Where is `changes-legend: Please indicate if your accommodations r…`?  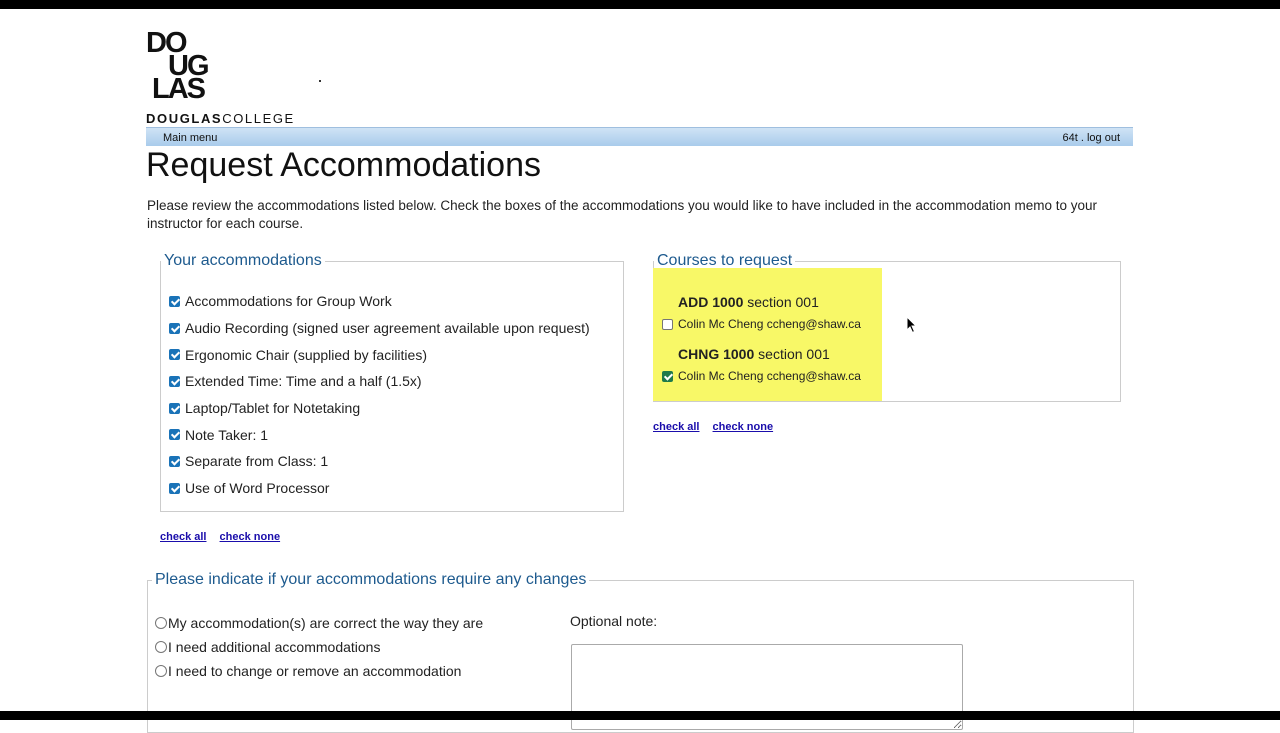 changes-legend: Please indicate if your accommodations r… is located at coordinates (371, 579).